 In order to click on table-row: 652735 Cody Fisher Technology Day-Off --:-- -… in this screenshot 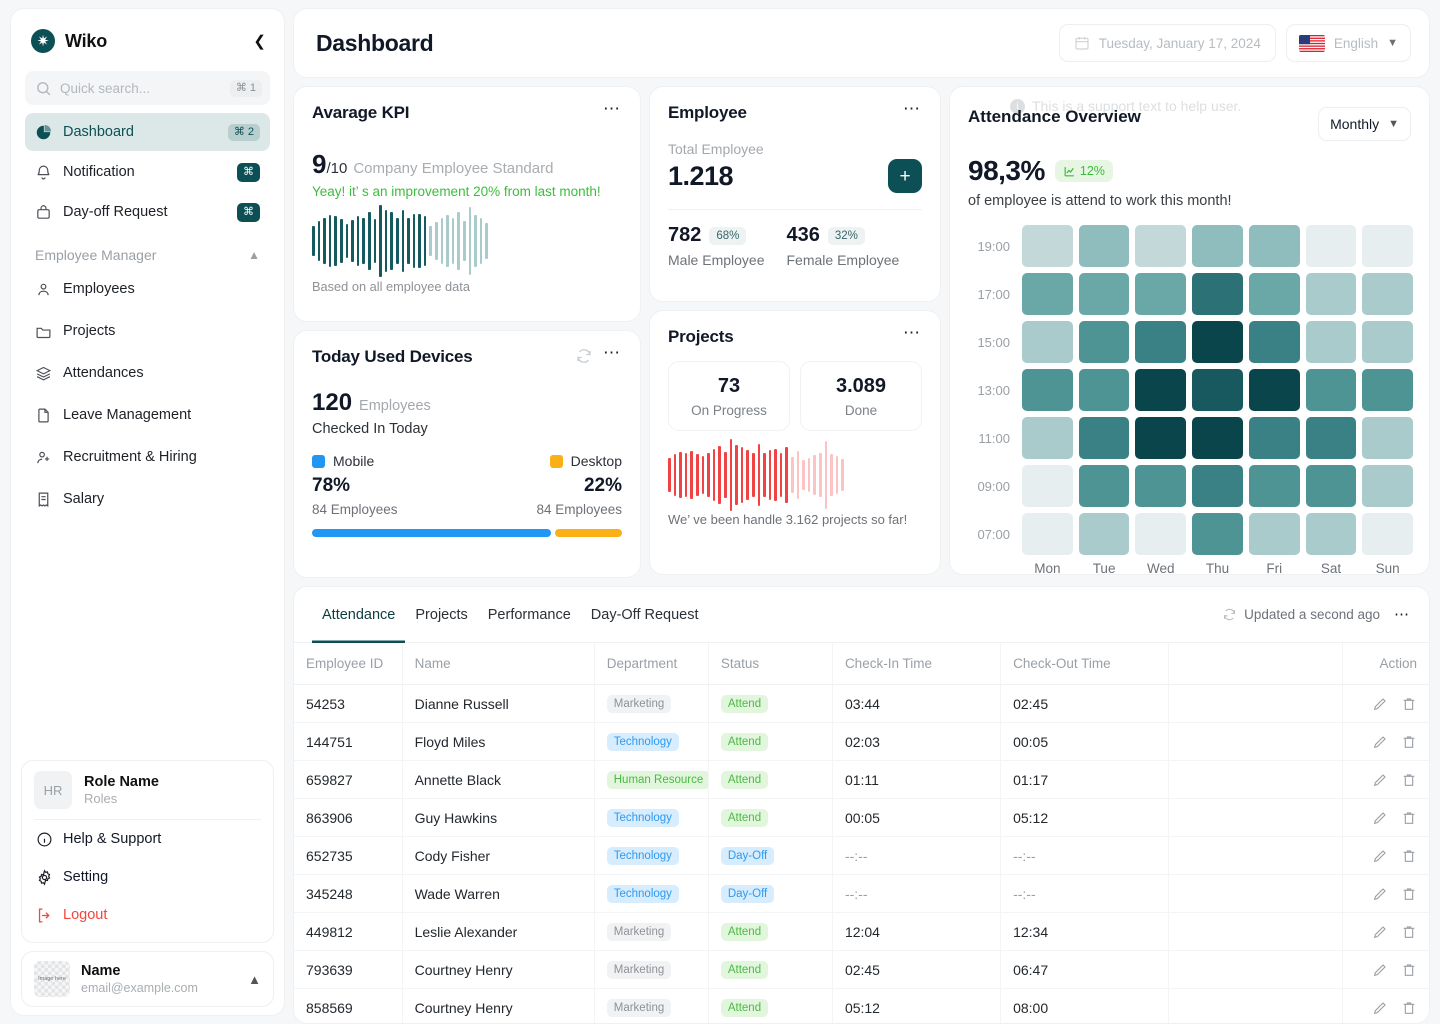, I will do `click(861, 855)`.